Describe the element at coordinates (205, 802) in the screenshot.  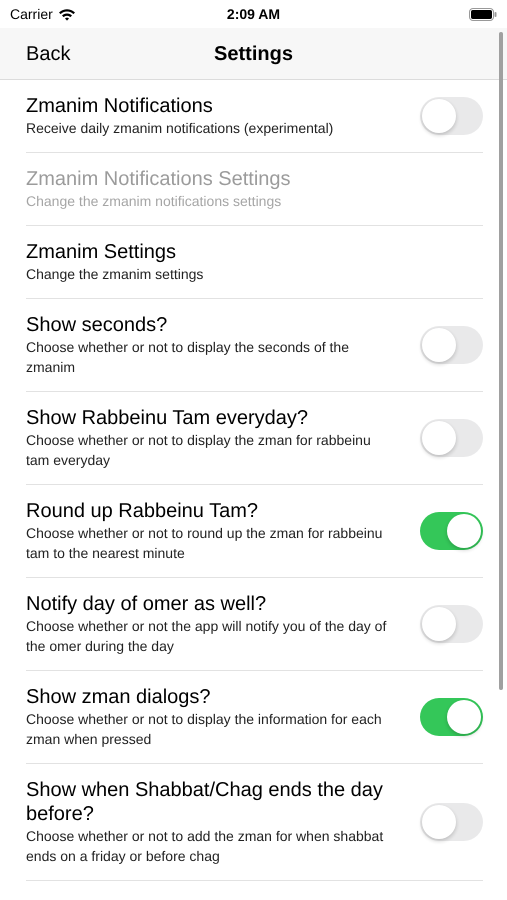
I see `setting-title: Show when Shabbat/Chag ends the day before?` at that location.